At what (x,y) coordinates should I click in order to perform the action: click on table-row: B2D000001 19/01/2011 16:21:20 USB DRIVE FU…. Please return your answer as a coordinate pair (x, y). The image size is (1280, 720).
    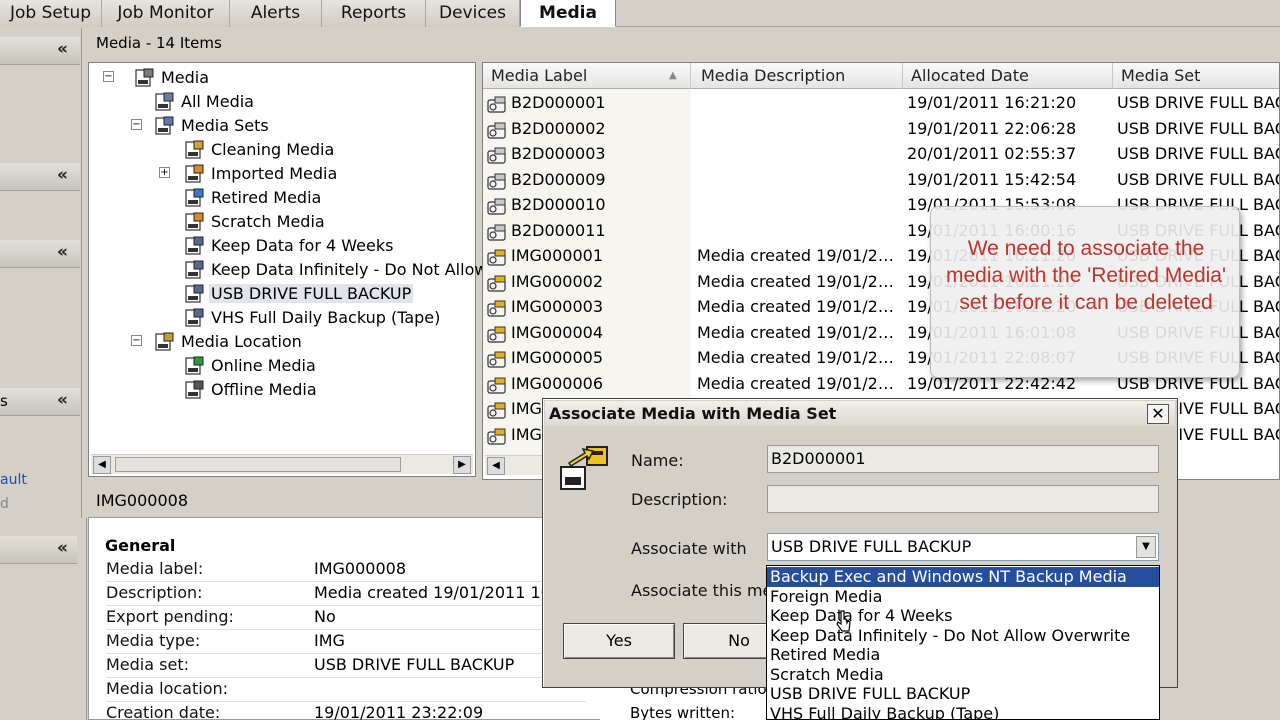
    Looking at the image, I should click on (881, 102).